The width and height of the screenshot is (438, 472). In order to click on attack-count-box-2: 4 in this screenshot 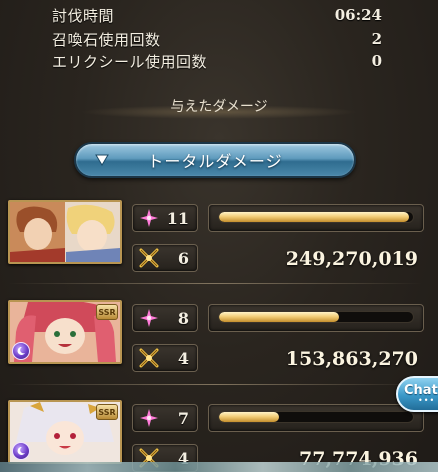, I will do `click(165, 358)`.